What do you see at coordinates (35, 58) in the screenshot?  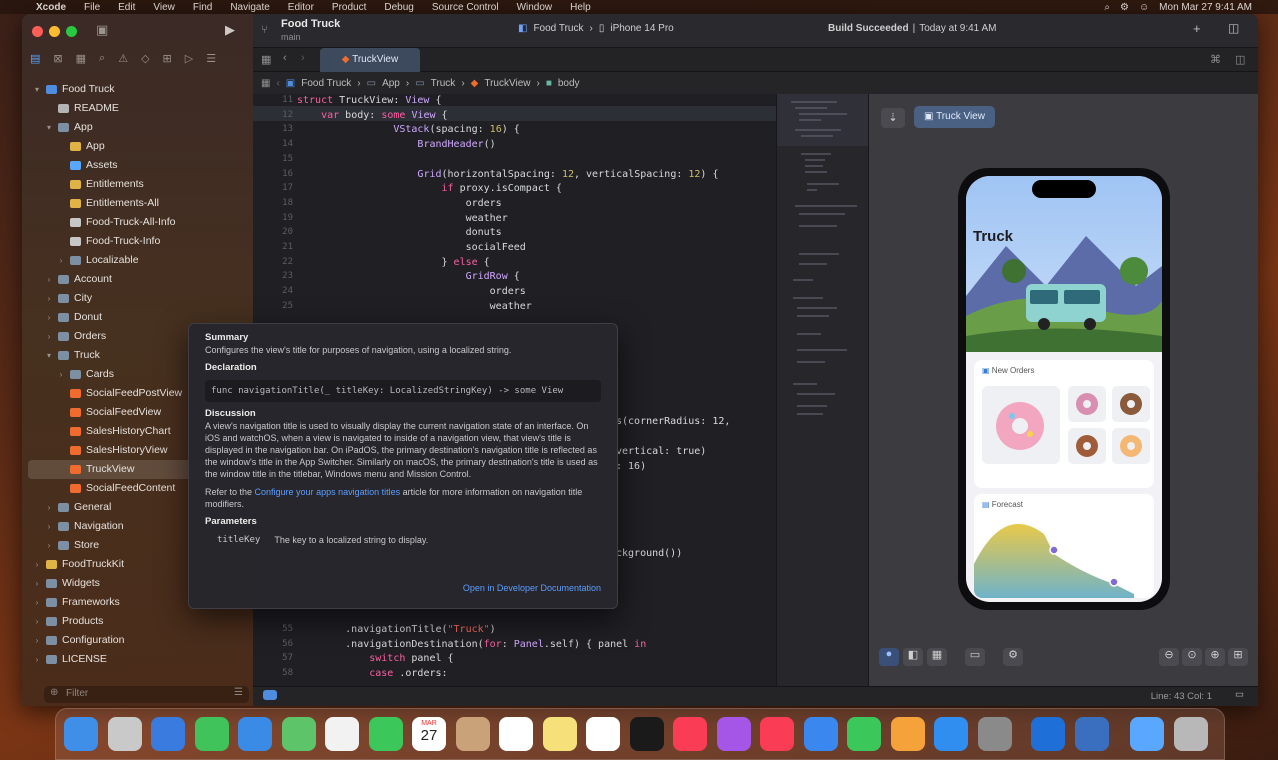 I see `project-navigator-icon: ▤` at bounding box center [35, 58].